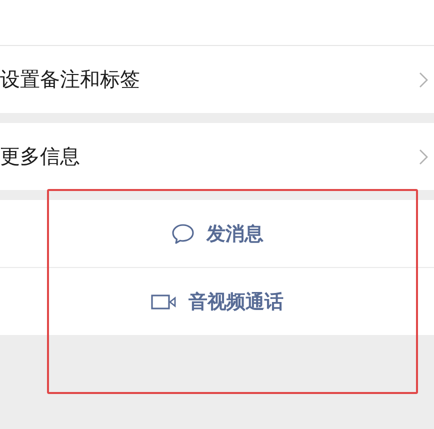 This screenshot has height=429, width=434. I want to click on row-label: 更多信息, so click(40, 156).